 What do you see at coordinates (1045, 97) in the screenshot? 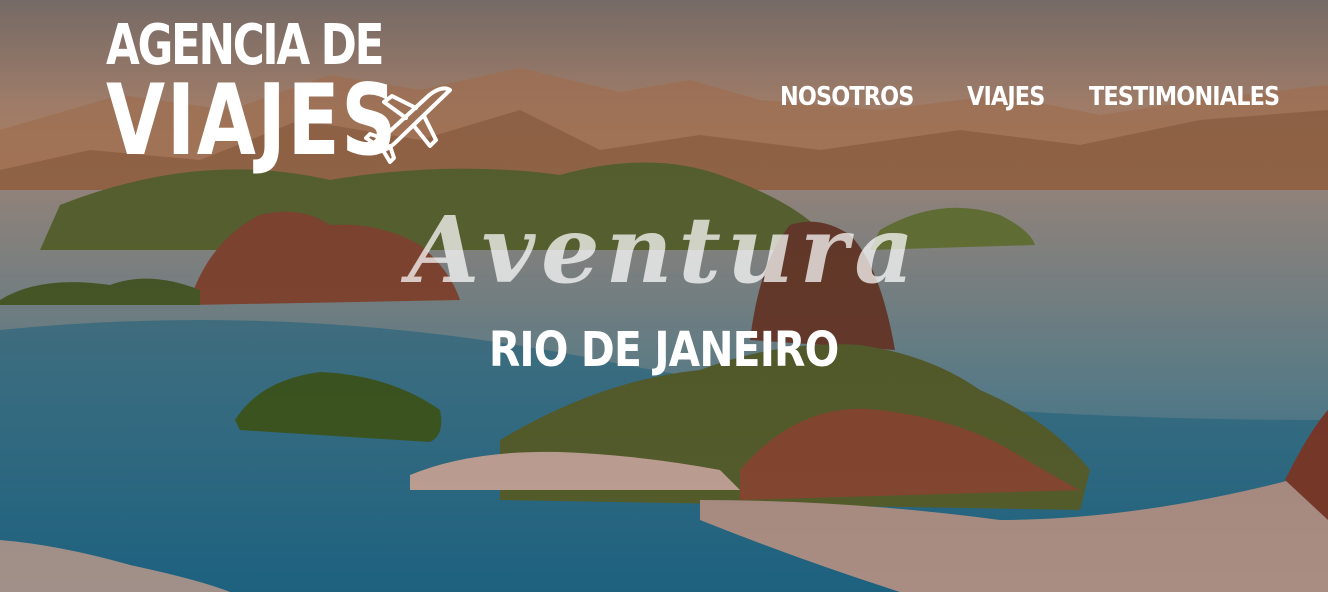
I see `main-nav: NOSOTROS VIAJES TESTIMONIALES` at bounding box center [1045, 97].